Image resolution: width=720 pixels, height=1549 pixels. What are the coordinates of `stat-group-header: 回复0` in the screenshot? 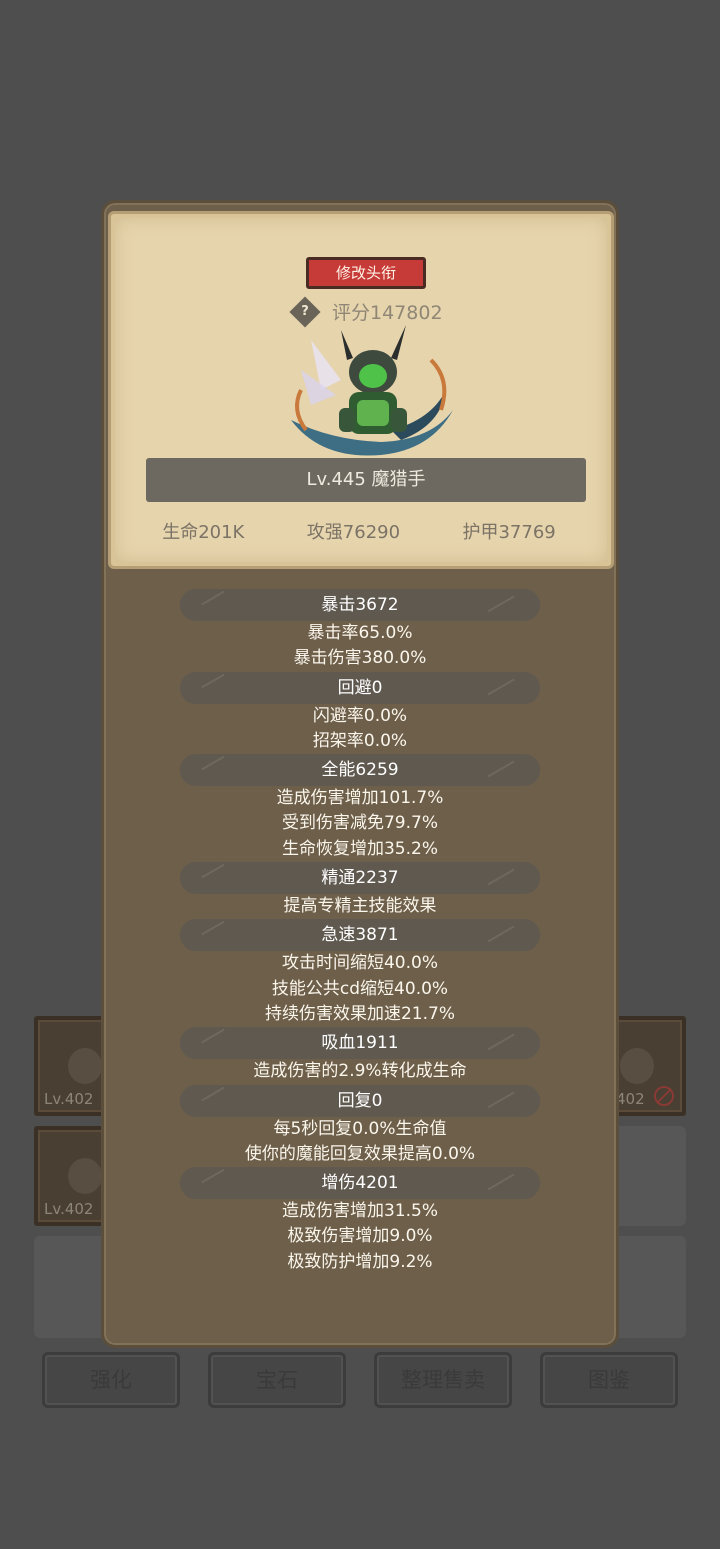 It's located at (360, 1100).